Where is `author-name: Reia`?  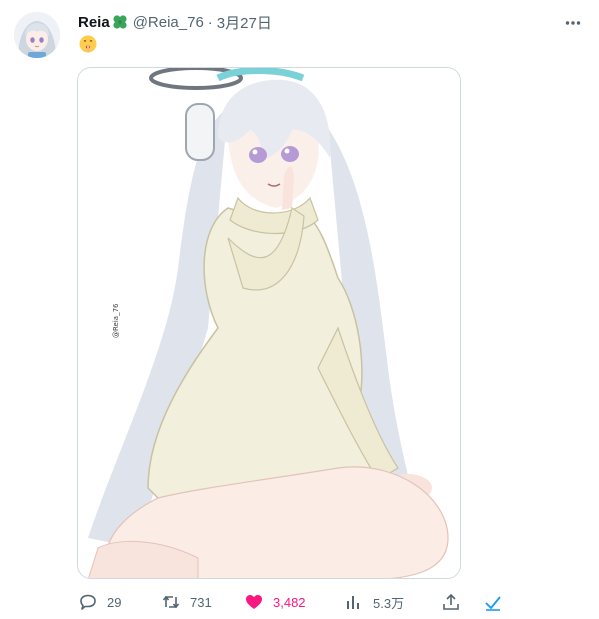 author-name: Reia is located at coordinates (94, 22).